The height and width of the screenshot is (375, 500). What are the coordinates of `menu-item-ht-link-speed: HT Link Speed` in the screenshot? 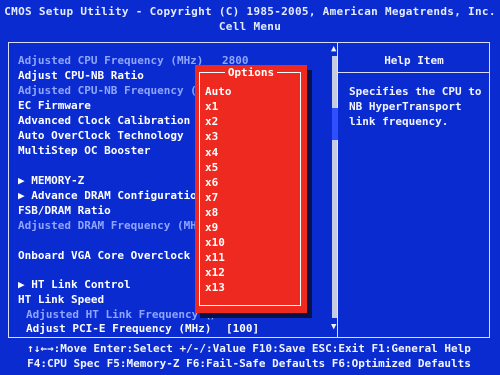 It's located at (61, 299).